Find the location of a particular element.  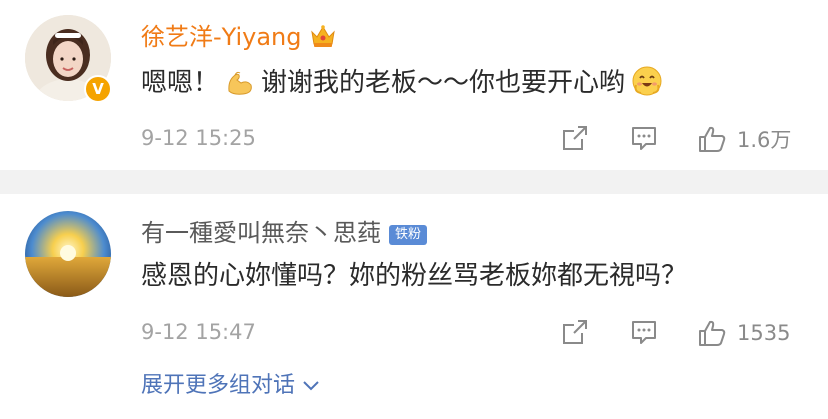

share-button is located at coordinates (575, 334).